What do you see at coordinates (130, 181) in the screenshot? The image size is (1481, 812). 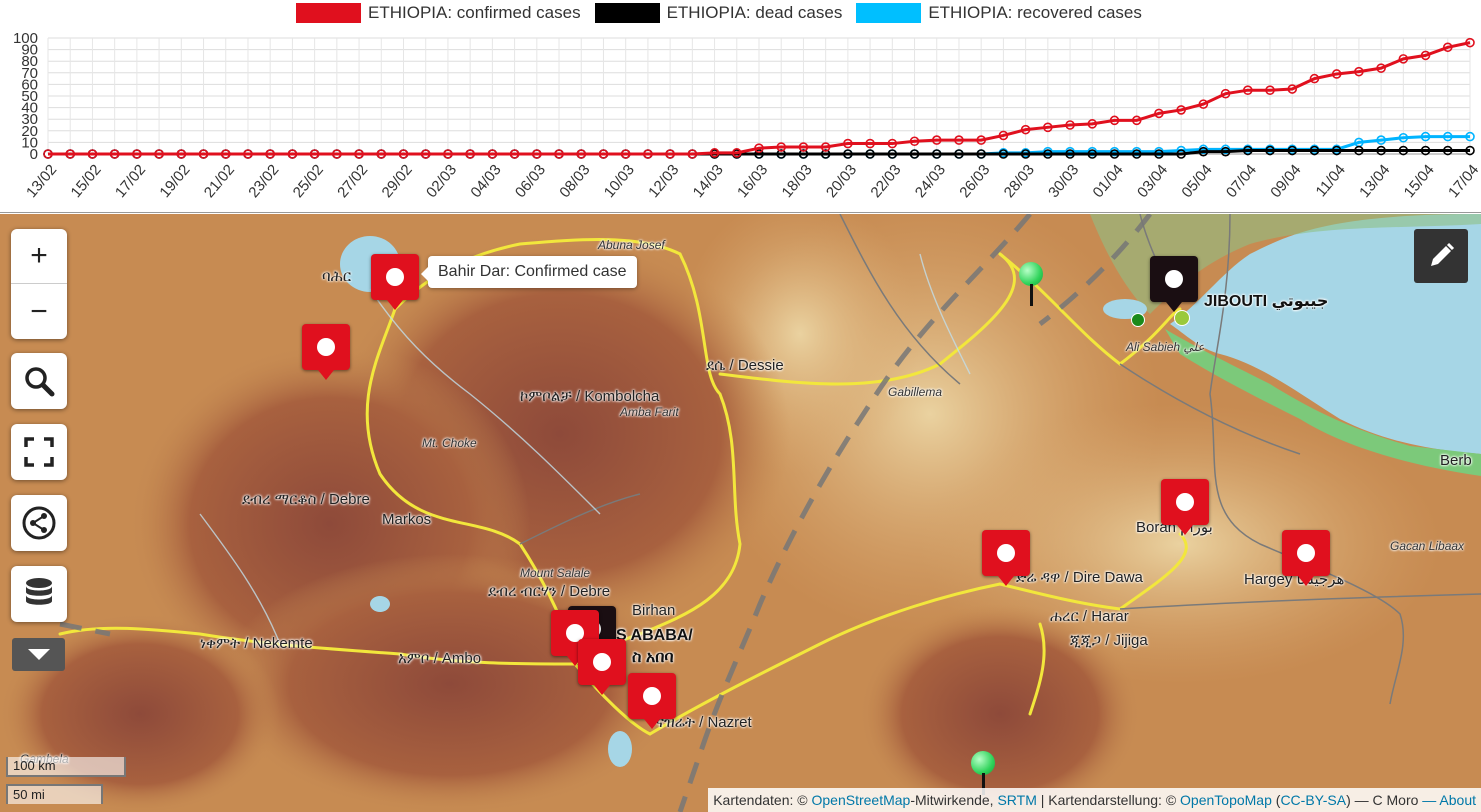 I see `x-tick-label: 17/02` at bounding box center [130, 181].